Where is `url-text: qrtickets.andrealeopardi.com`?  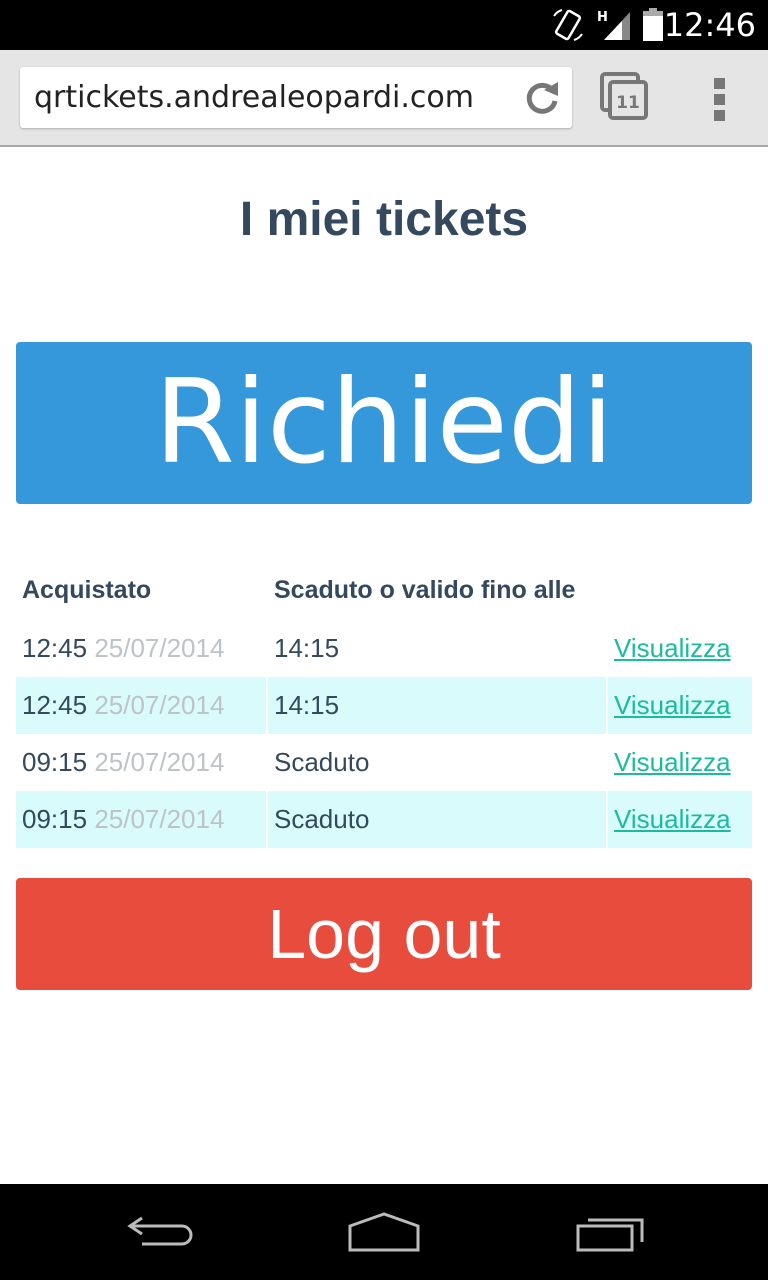
url-text: qrtickets.andrealeopardi.com is located at coordinates (254, 98).